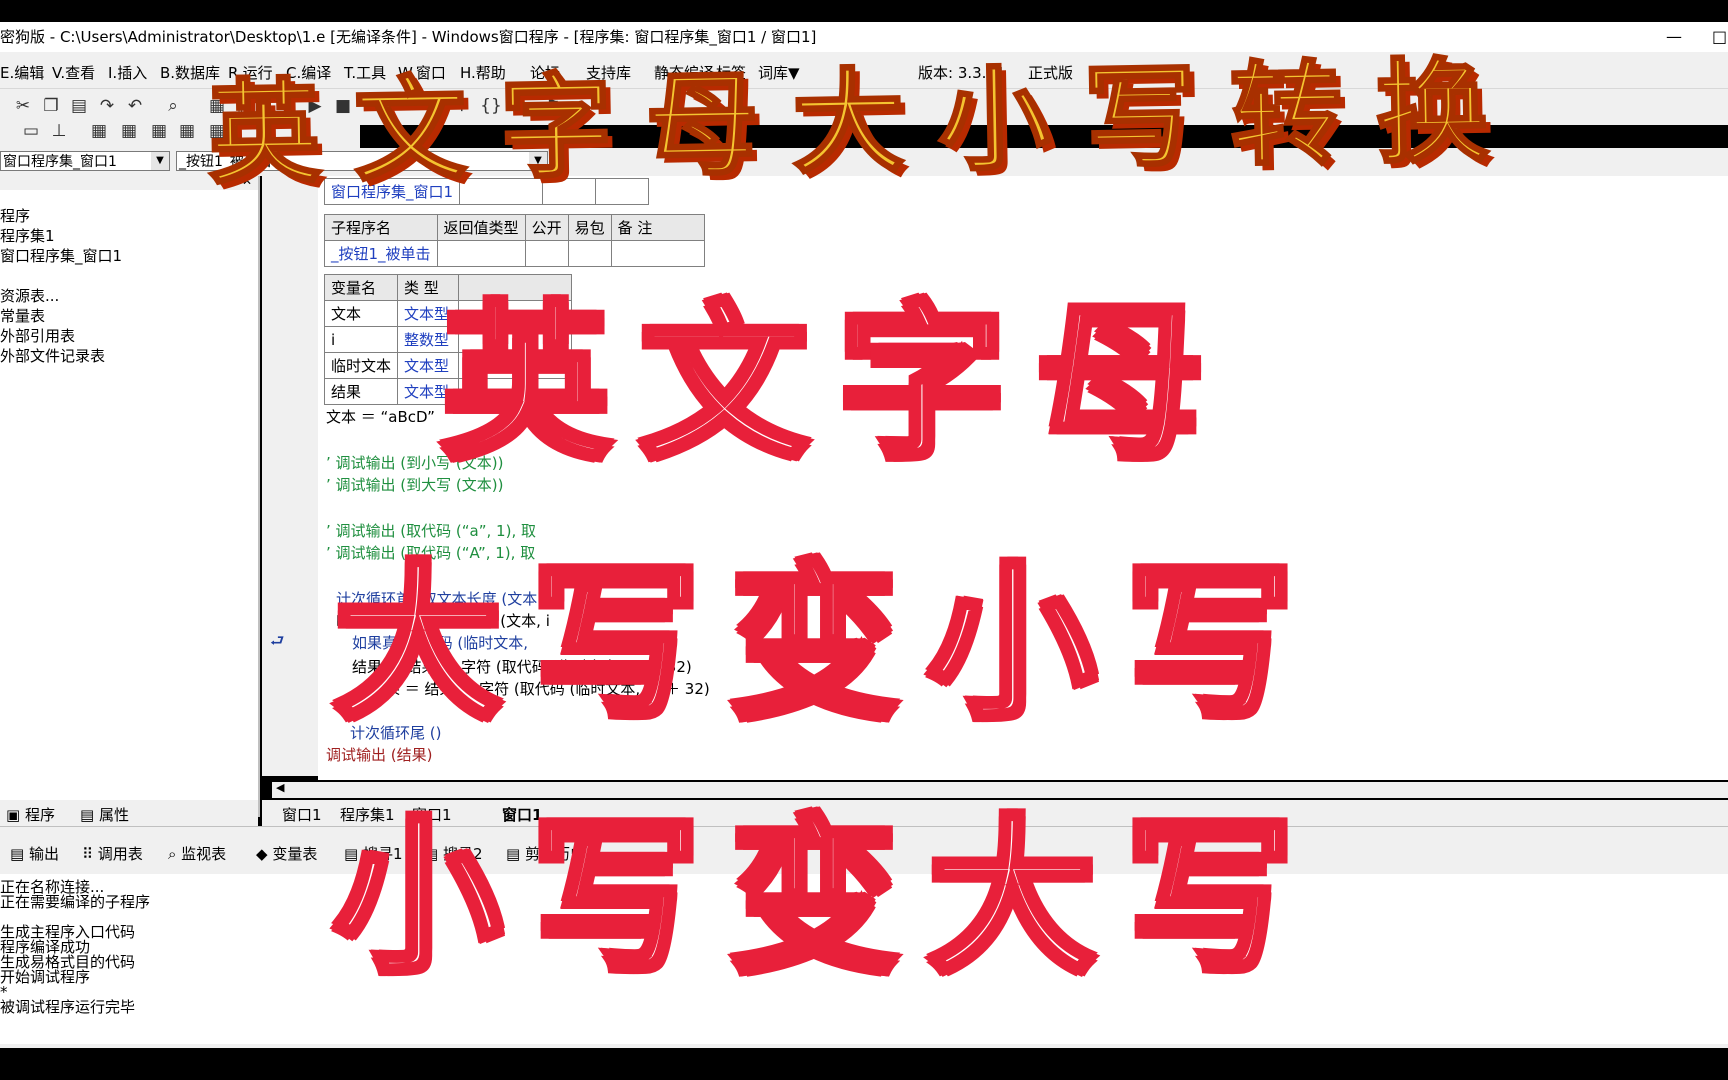 This screenshot has width=1728, height=1080. Describe the element at coordinates (61, 276) in the screenshot. I see `tree-item` at that location.